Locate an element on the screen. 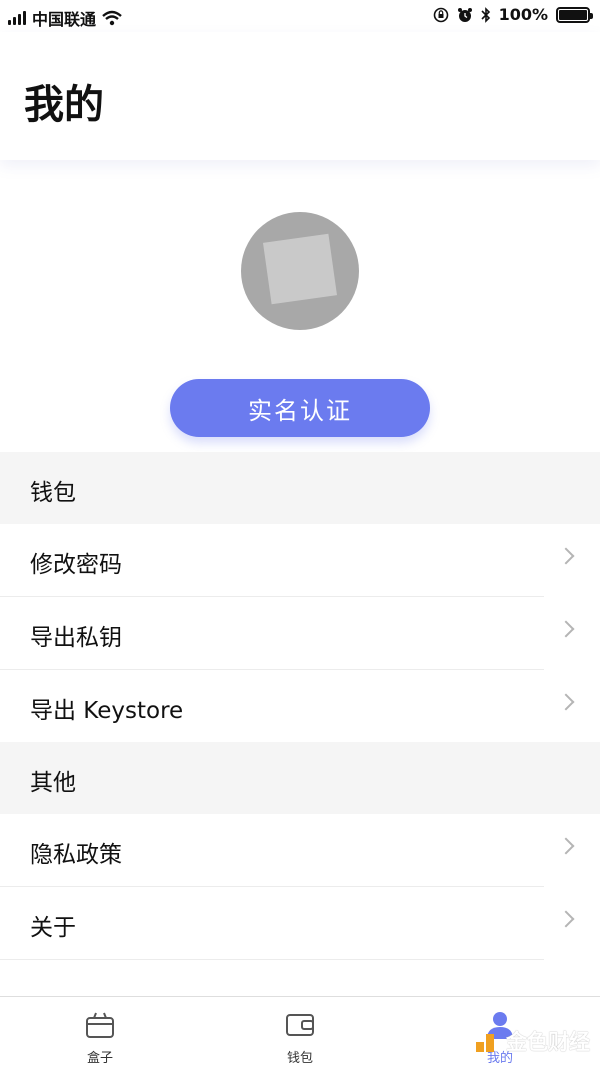  battery-fill is located at coordinates (573, 14).